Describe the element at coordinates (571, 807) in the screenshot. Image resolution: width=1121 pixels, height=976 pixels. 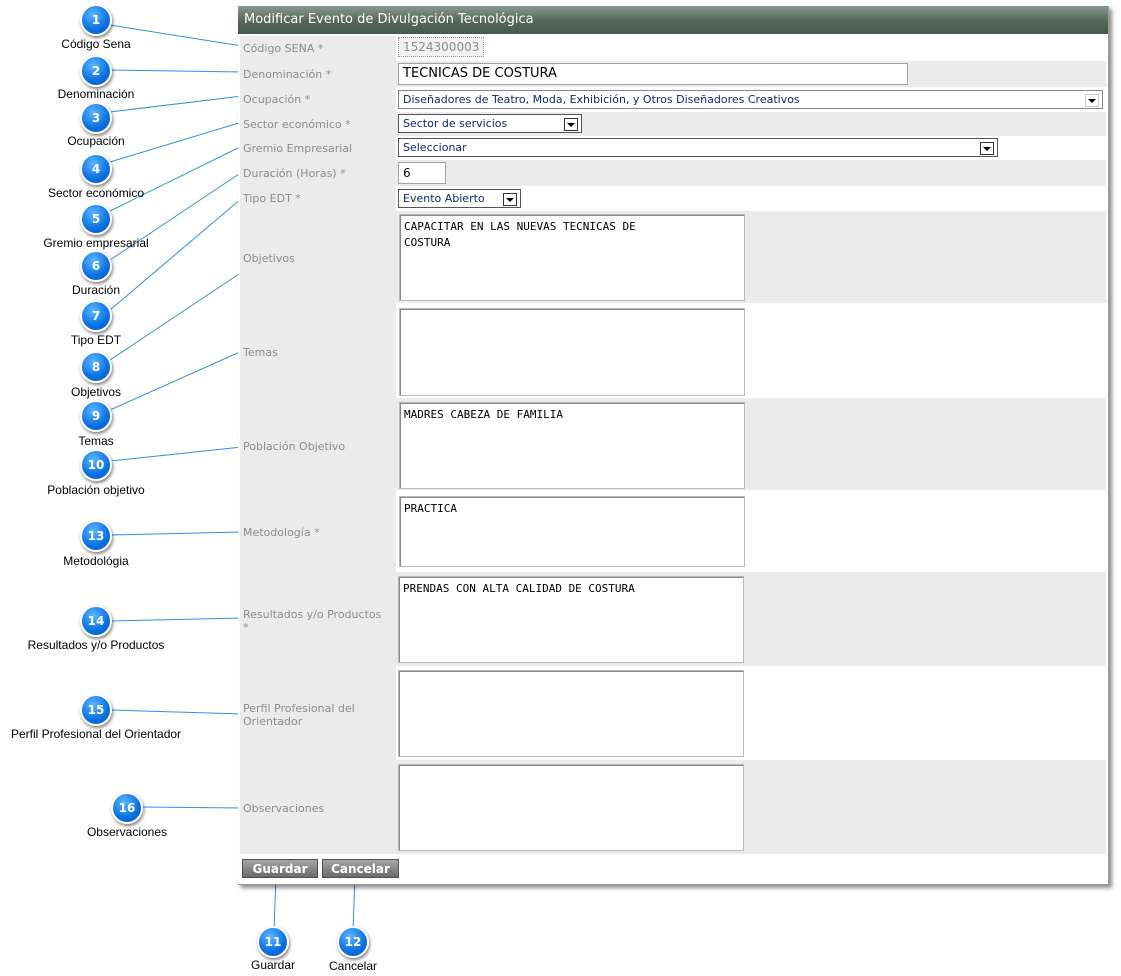
I see `observaciones-textarea` at that location.